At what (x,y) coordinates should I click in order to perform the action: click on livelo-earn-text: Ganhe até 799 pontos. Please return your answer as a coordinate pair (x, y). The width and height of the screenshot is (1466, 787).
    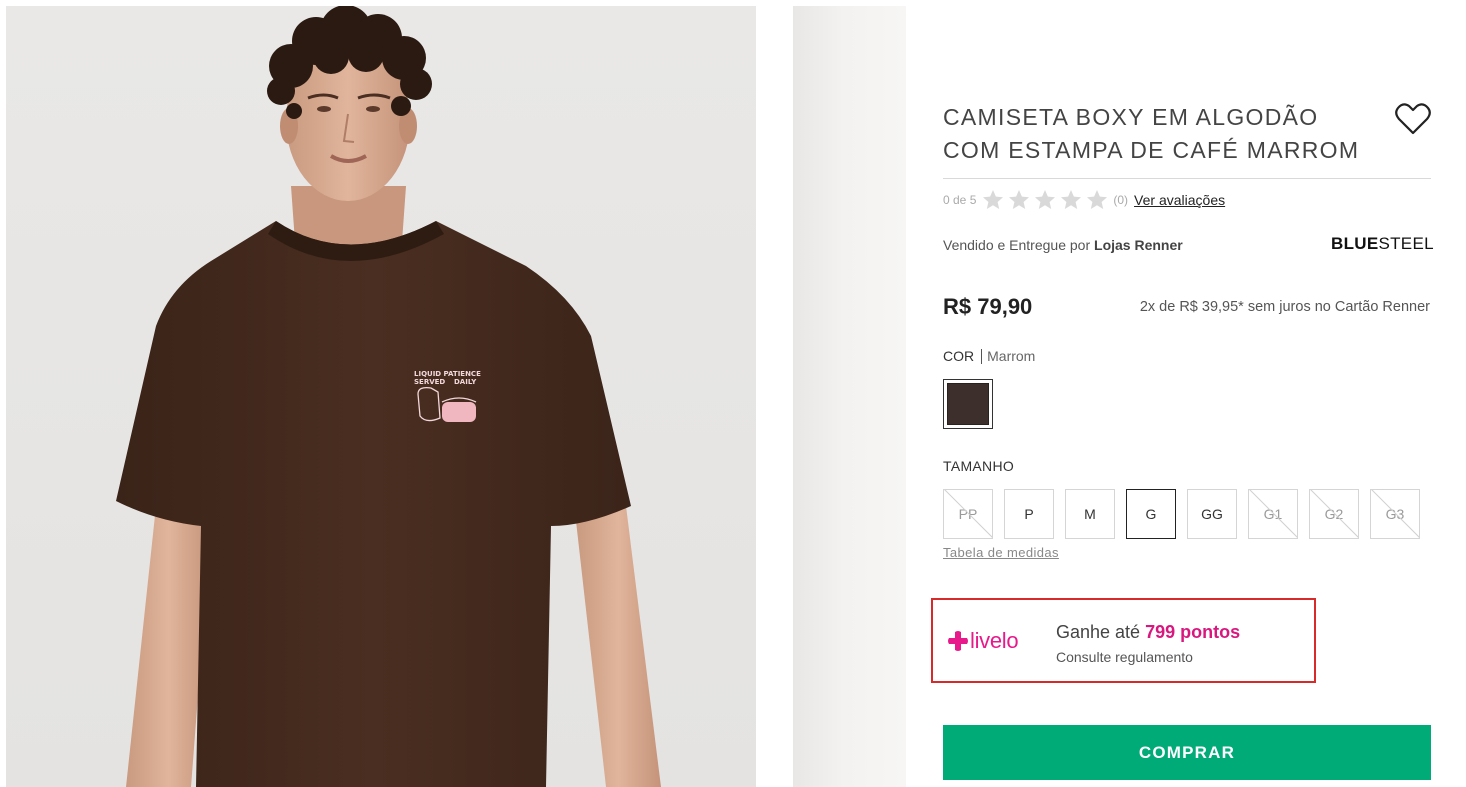
    Looking at the image, I should click on (1148, 632).